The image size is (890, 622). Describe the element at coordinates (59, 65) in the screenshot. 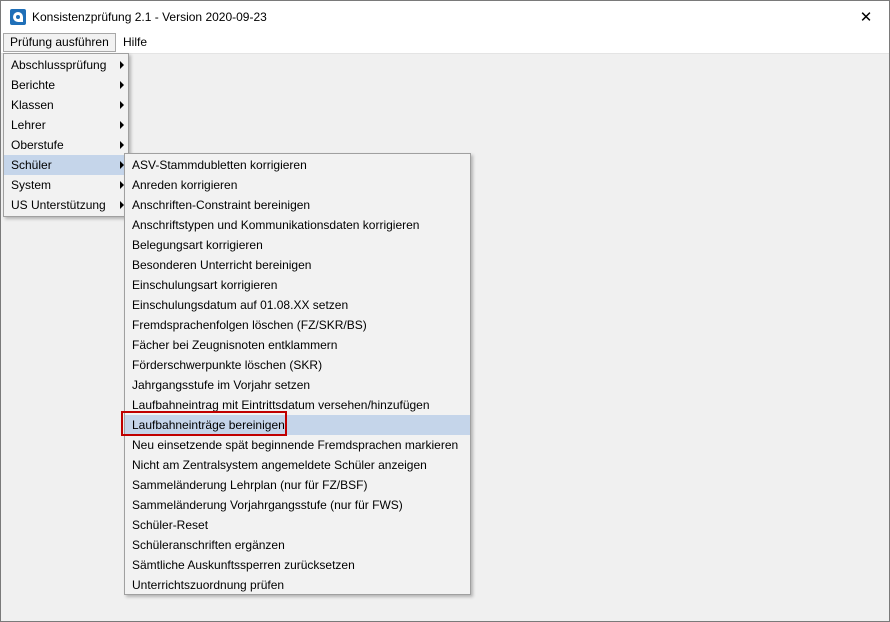

I see `menu-item-label: Abschlussprüfung` at that location.